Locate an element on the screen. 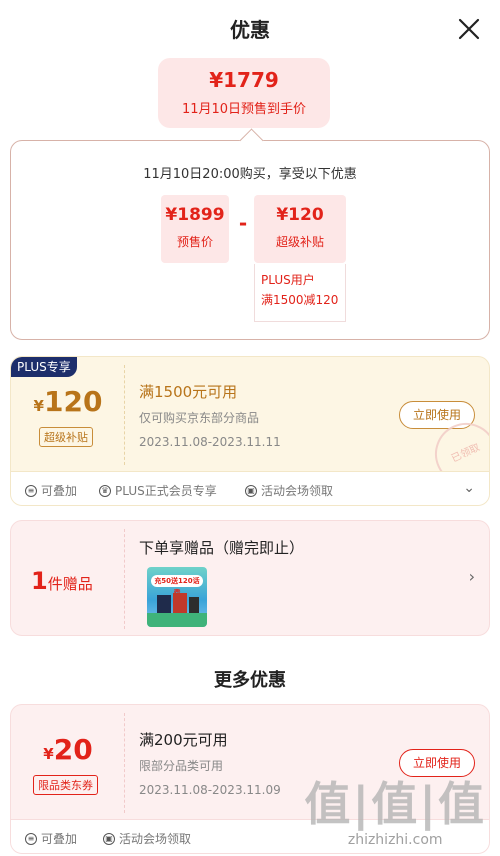  site-watermark: 值|值|值 zhizhizhi.com is located at coordinates (395, 808).